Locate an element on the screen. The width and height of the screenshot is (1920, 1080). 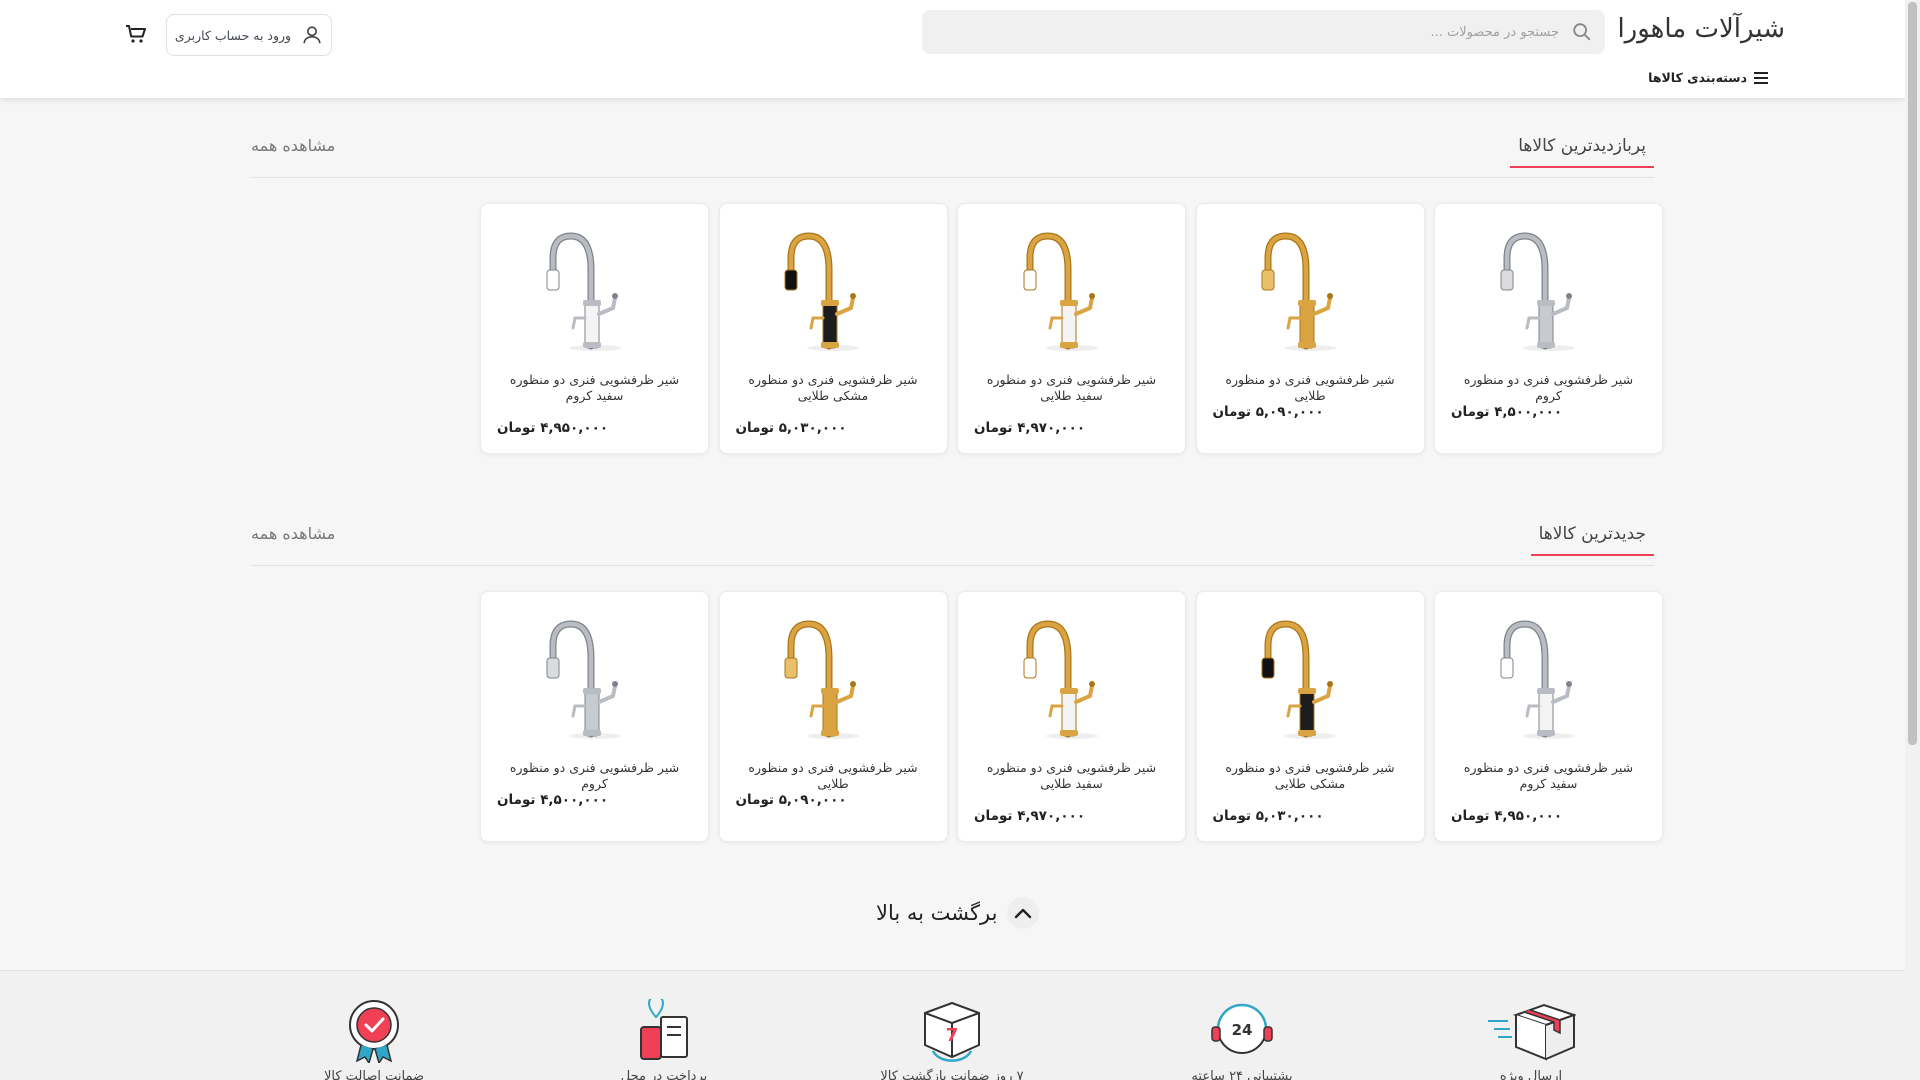
scrollbar is located at coordinates (1912, 540).